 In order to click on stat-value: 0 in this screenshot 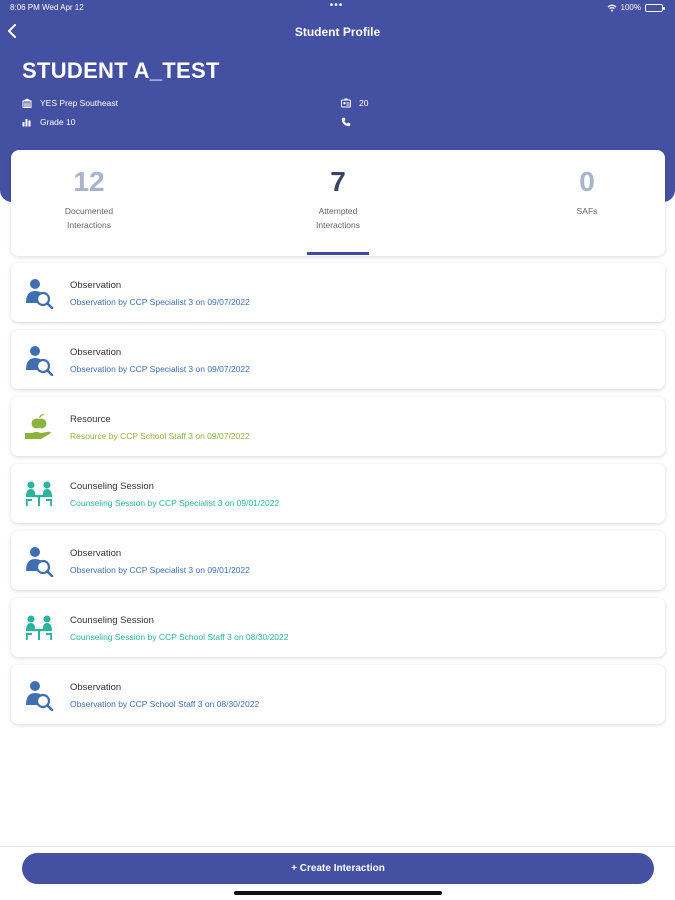, I will do `click(587, 181)`.